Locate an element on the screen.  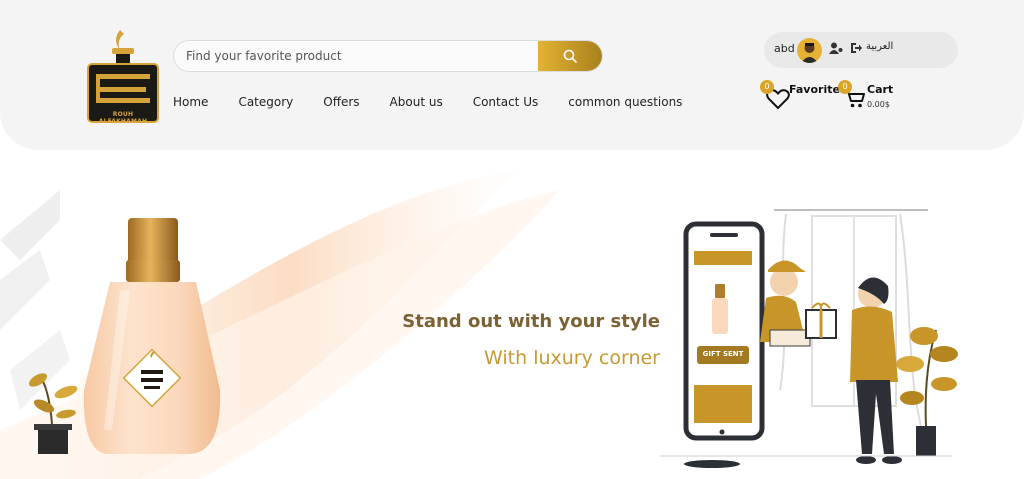
search-button is located at coordinates (570, 56).